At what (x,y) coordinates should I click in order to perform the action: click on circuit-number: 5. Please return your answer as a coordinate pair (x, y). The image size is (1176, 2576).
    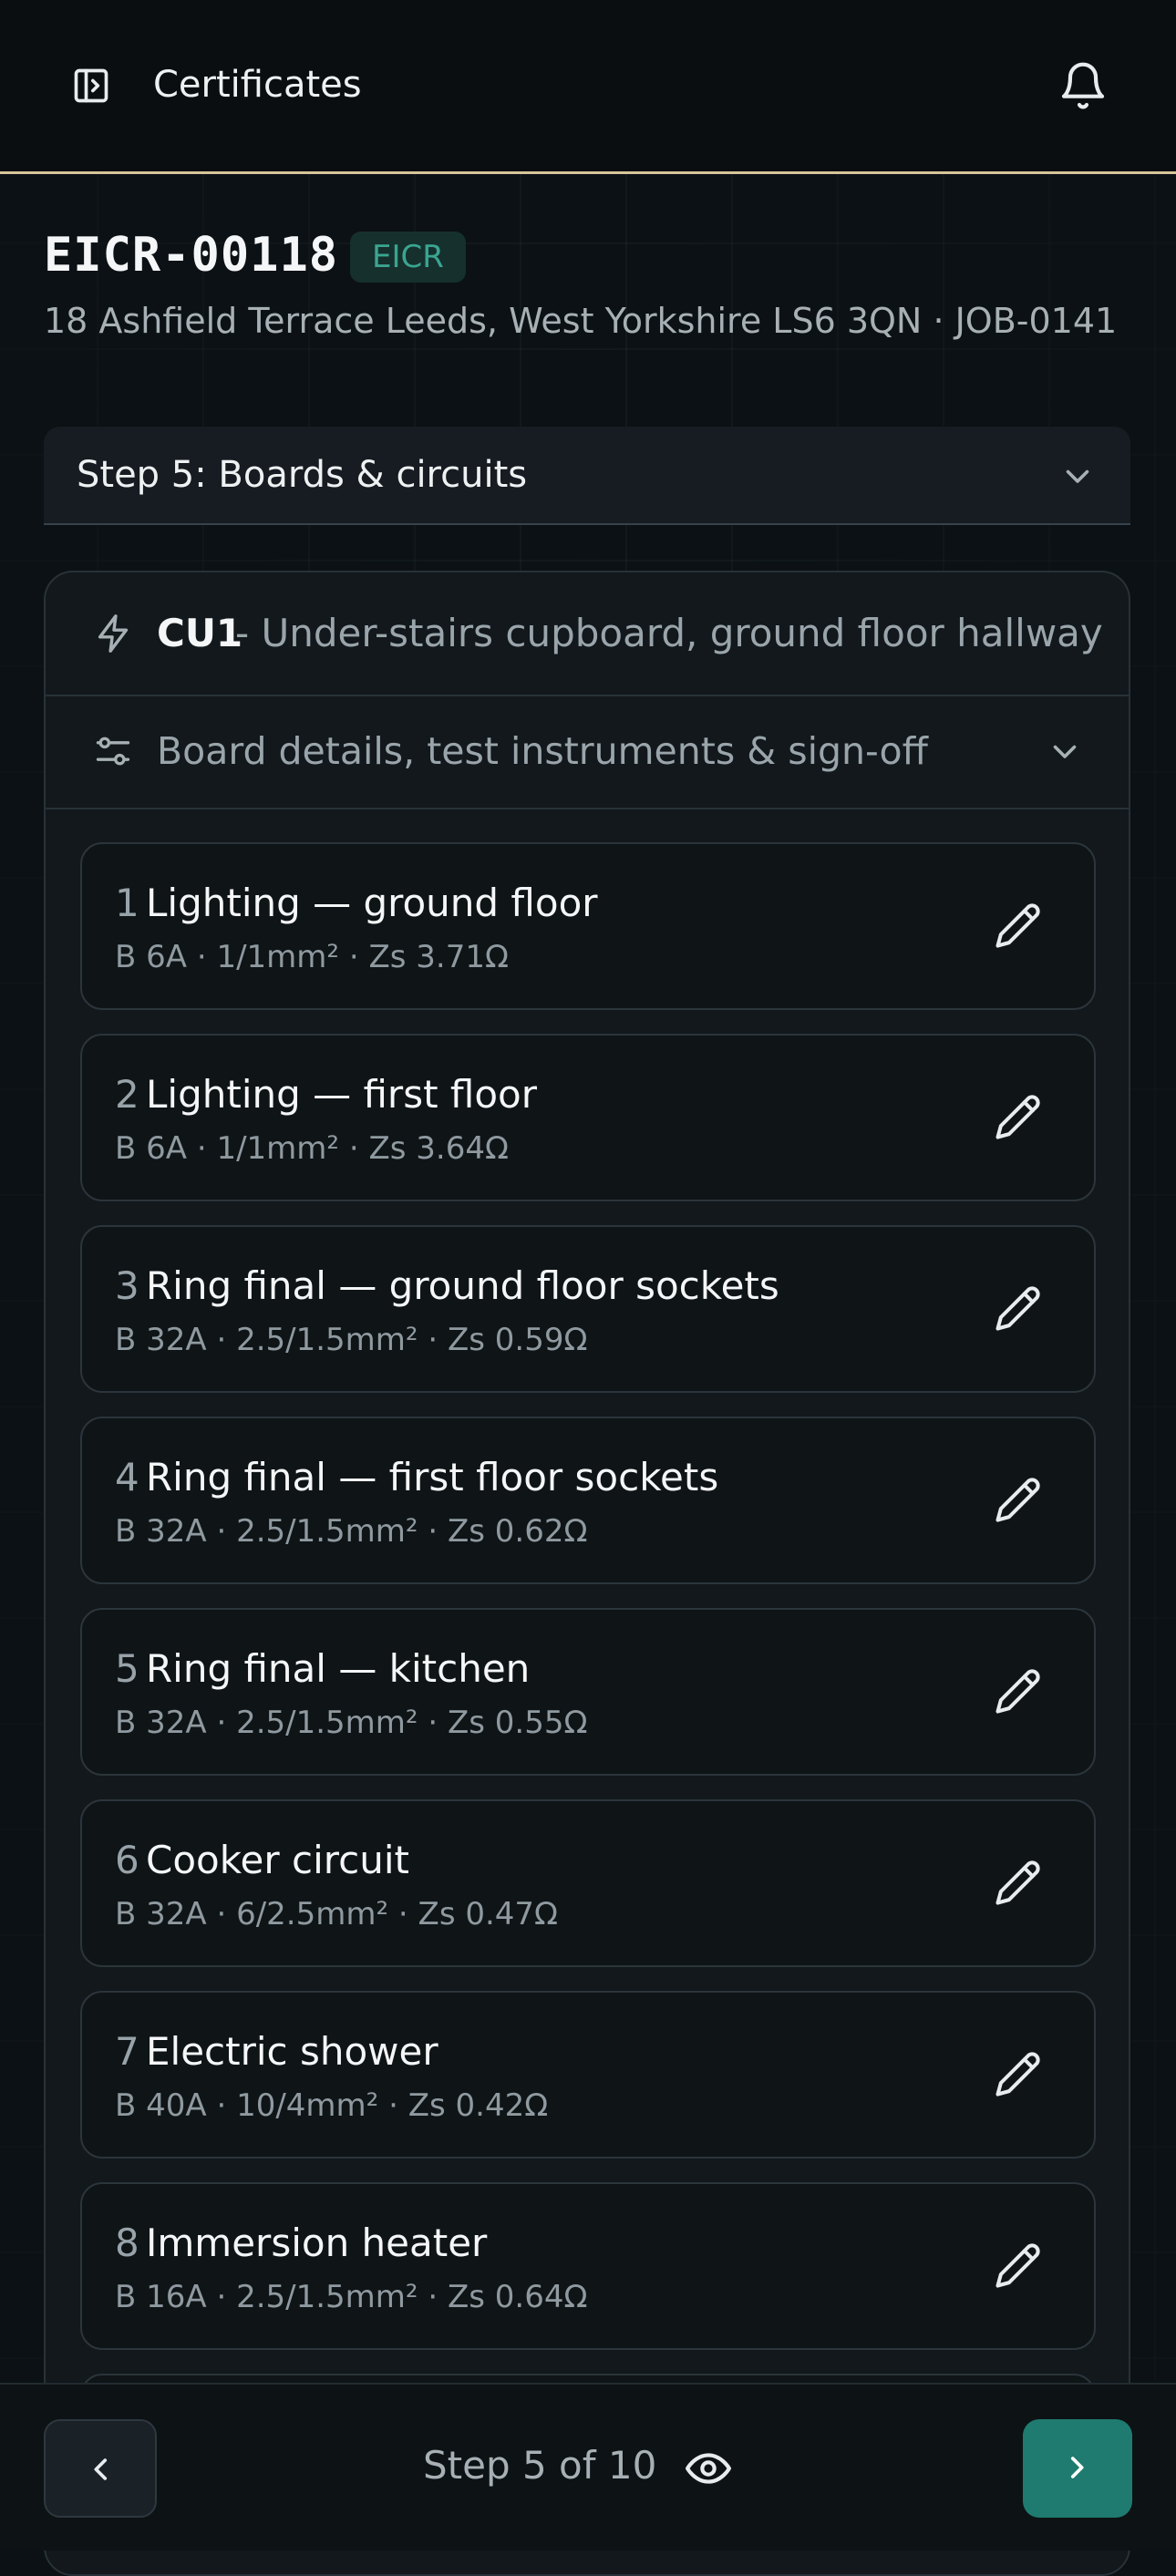
    Looking at the image, I should click on (127, 1668).